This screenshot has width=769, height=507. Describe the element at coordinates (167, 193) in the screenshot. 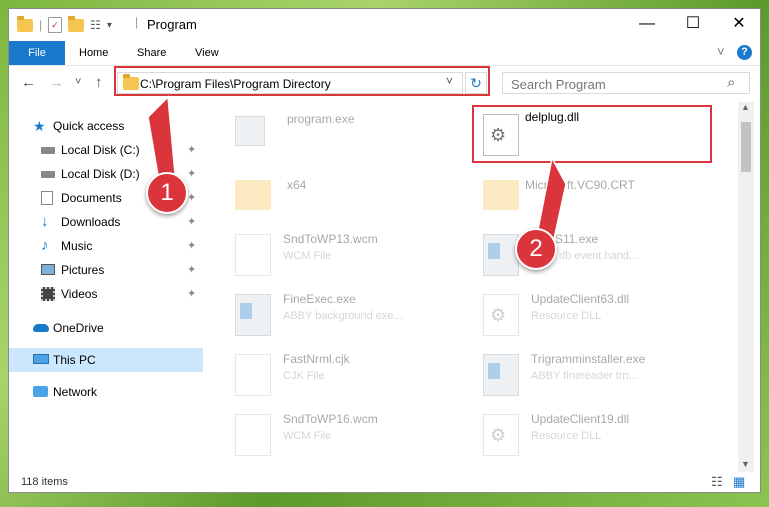

I see `step-1-badge: 1` at that location.